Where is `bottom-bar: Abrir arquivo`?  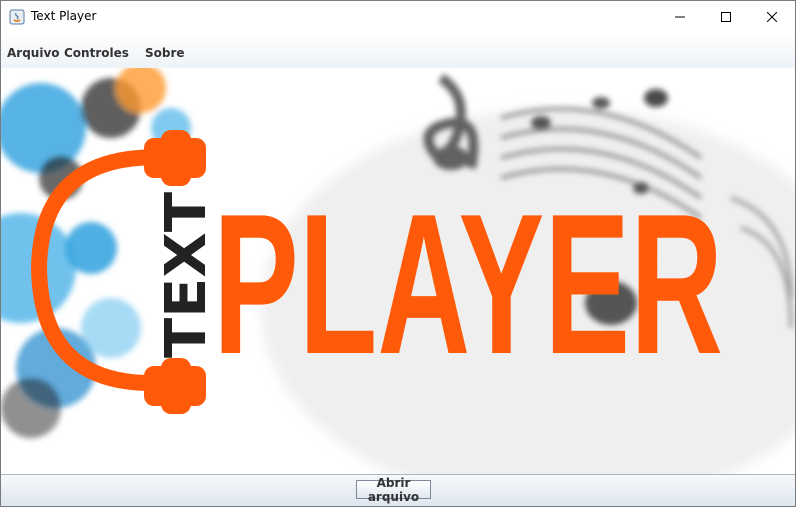 bottom-bar: Abrir arquivo is located at coordinates (398, 490).